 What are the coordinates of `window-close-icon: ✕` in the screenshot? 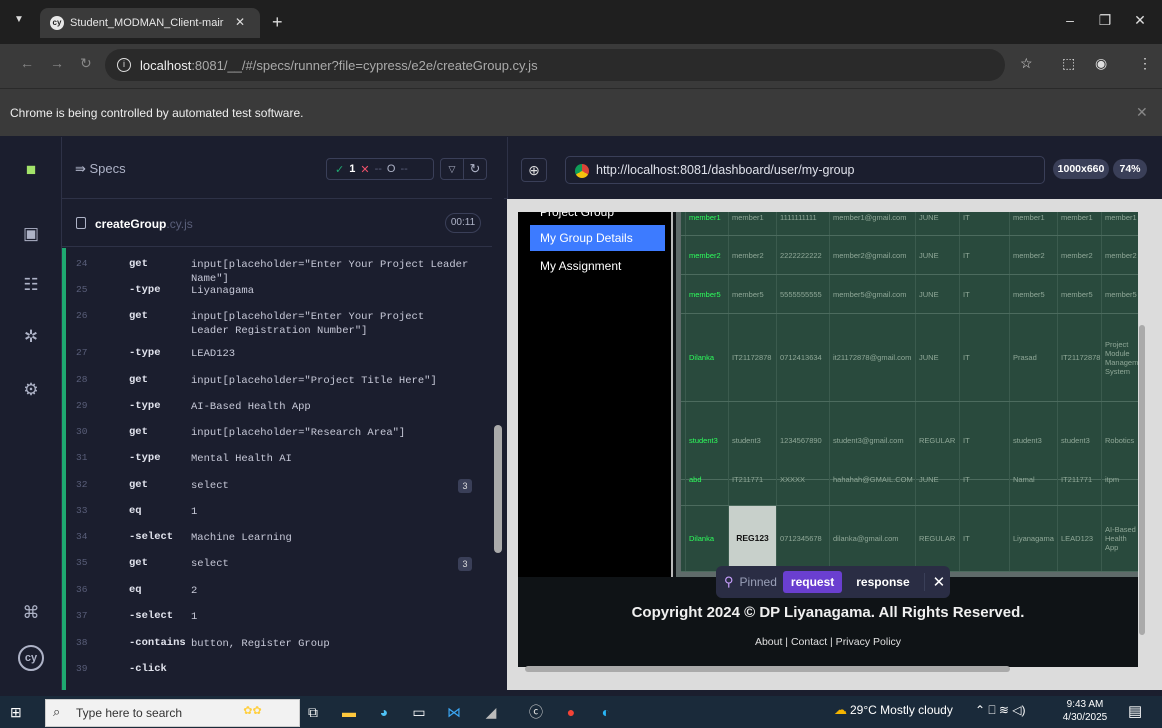 It's located at (1140, 20).